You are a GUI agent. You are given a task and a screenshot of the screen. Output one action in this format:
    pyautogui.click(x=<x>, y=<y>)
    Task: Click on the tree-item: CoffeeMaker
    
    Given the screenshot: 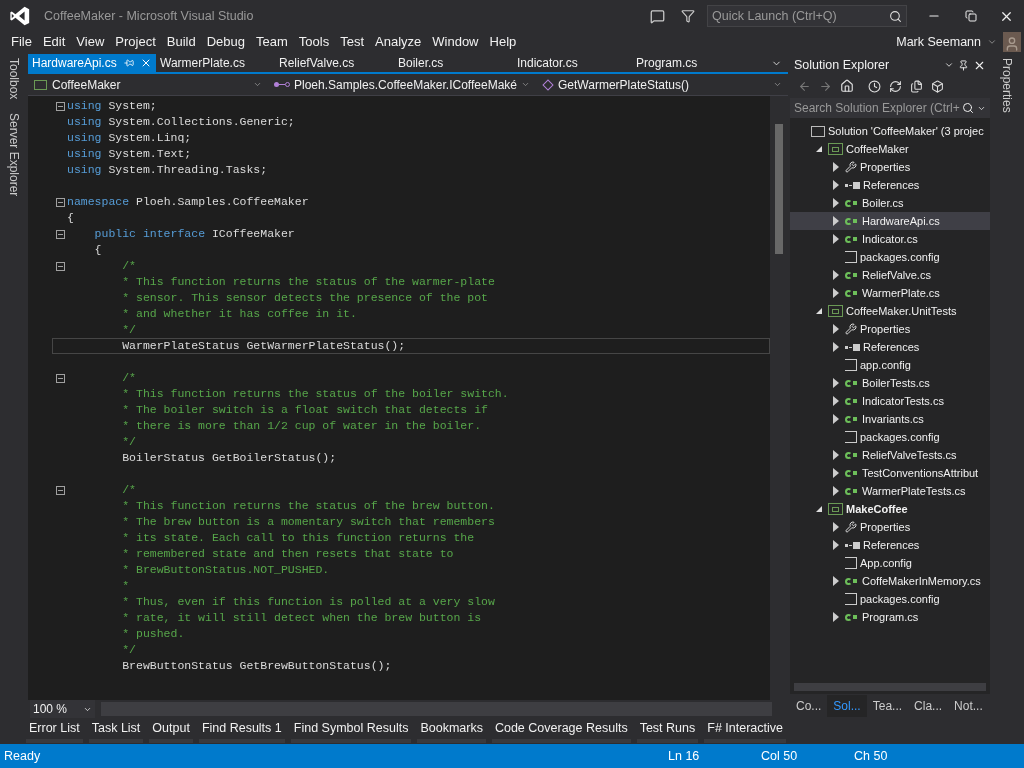 What is the action you would take?
    pyautogui.click(x=890, y=149)
    